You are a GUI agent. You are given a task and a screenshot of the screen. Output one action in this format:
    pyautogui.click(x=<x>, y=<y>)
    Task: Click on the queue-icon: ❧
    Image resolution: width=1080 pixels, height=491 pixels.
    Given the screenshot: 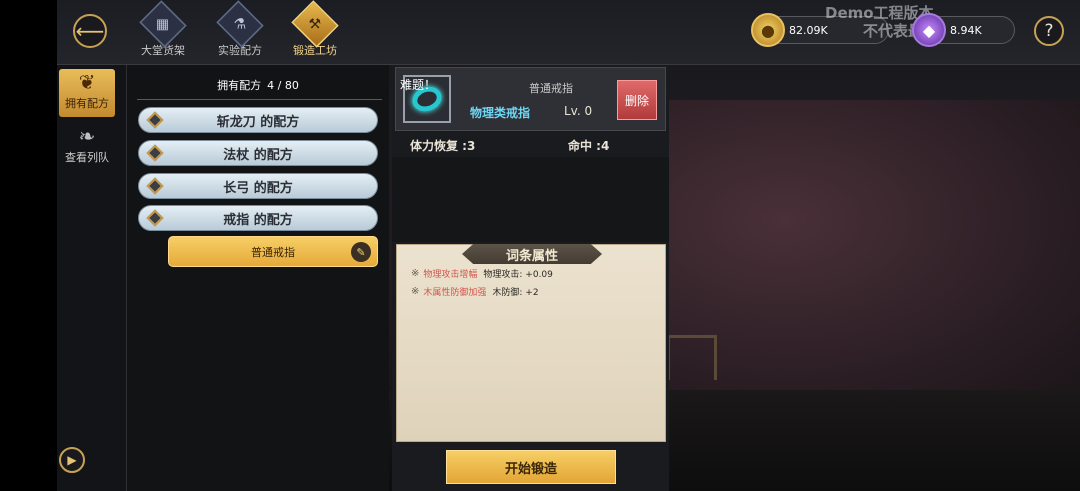 What is the action you would take?
    pyautogui.click(x=87, y=136)
    